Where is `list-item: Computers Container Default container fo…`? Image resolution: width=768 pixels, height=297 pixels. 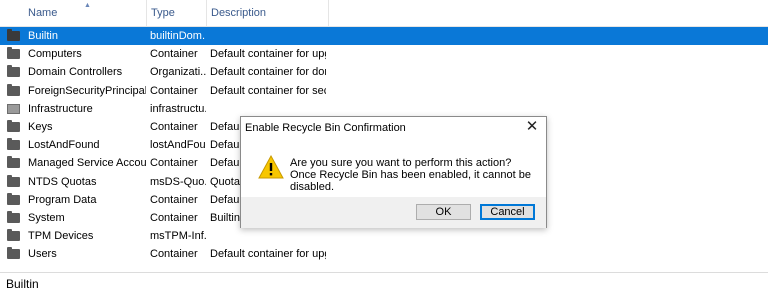 list-item: Computers Container Default container fo… is located at coordinates (384, 54).